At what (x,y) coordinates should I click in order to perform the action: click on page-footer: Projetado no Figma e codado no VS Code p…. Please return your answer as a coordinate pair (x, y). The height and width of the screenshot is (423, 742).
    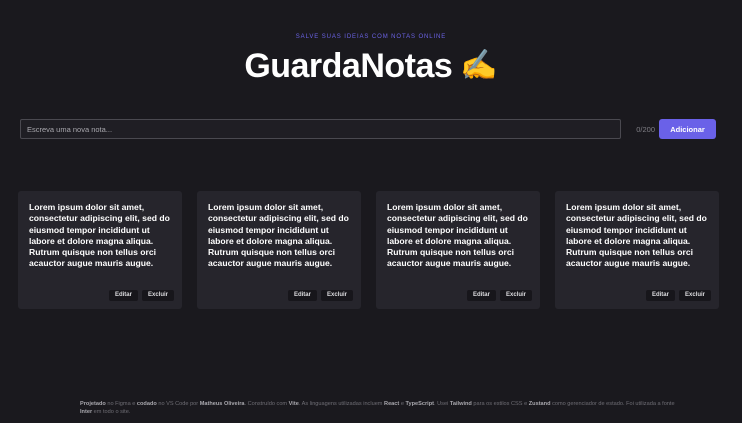
    Looking at the image, I should click on (380, 408).